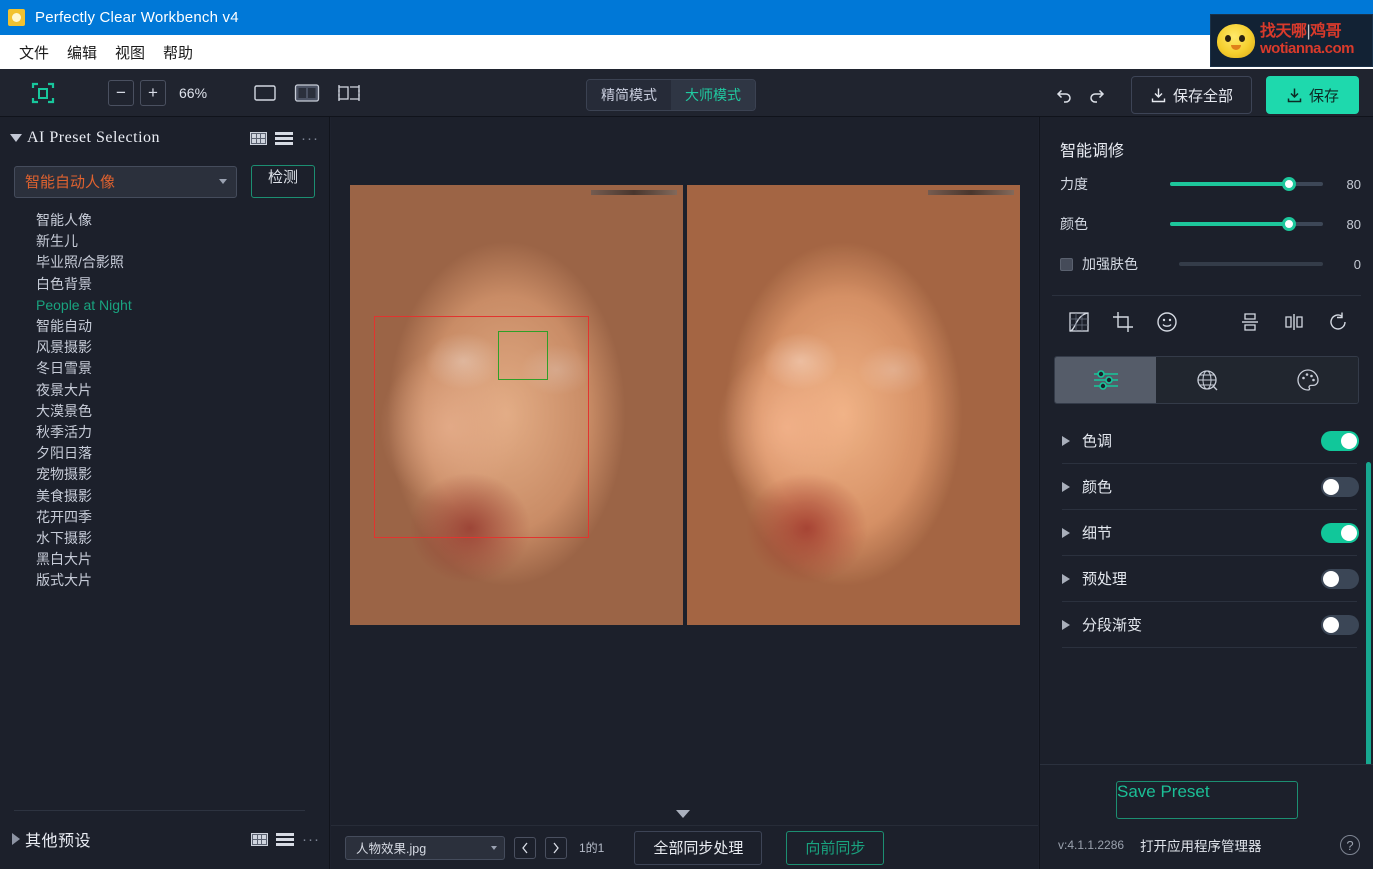 This screenshot has height=869, width=1373. I want to click on menu-item-view: 视图, so click(130, 52).